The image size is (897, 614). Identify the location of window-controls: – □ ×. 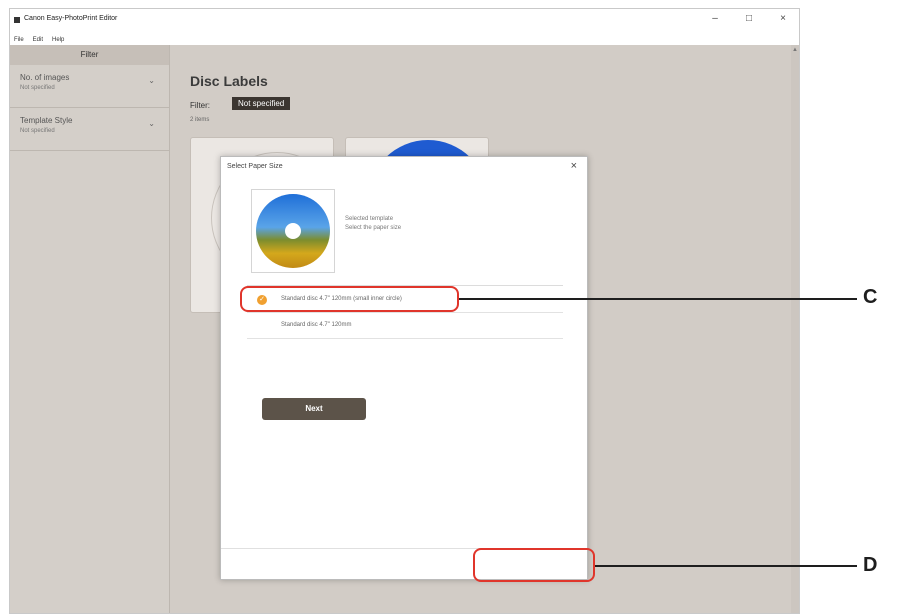
(749, 19).